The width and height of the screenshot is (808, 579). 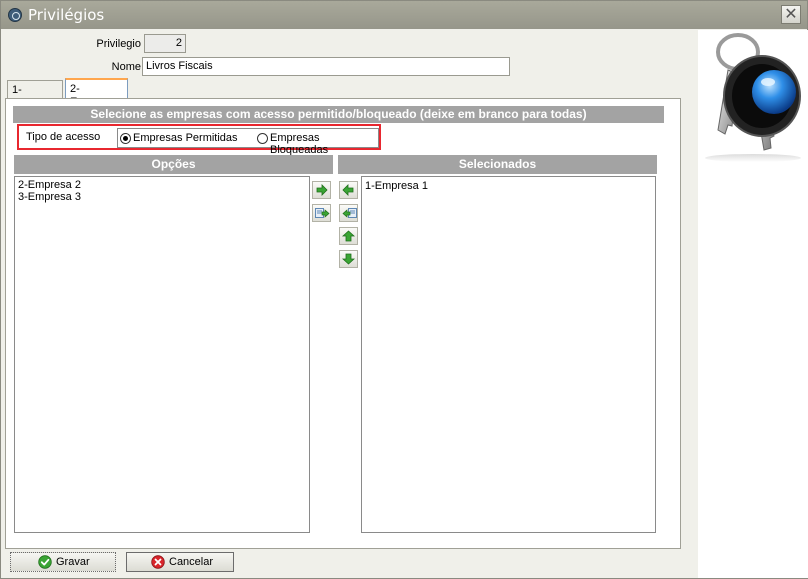 I want to click on selecionados-header: Selecionados, so click(x=497, y=164).